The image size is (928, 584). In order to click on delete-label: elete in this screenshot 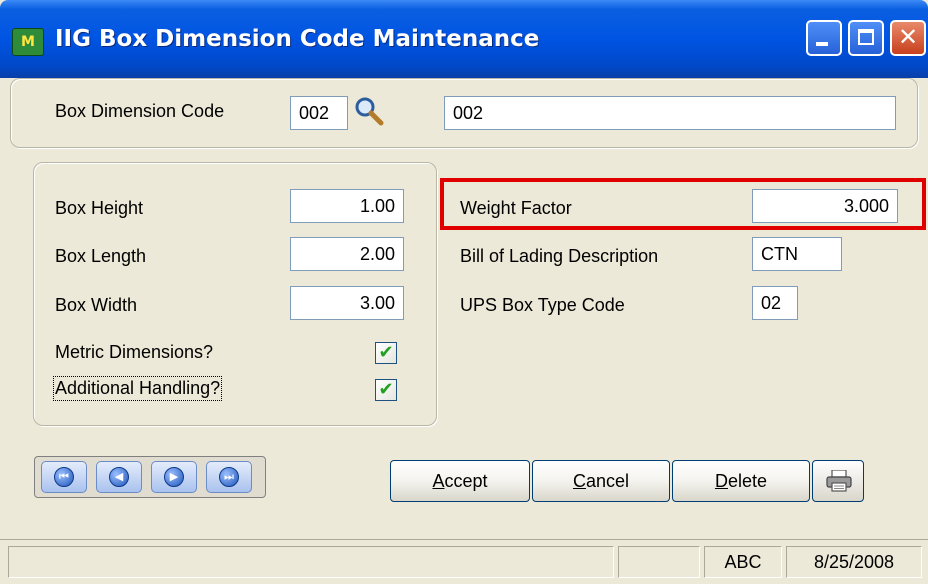, I will do `click(747, 481)`.